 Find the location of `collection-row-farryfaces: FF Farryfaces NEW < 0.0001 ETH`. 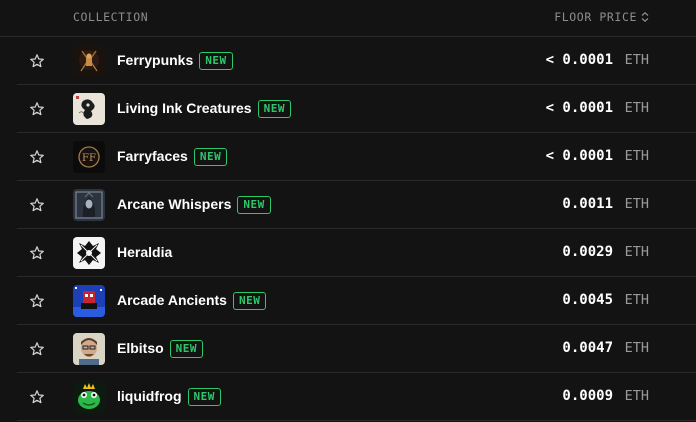

collection-row-farryfaces: FF Farryfaces NEW < 0.0001 ETH is located at coordinates (356, 157).